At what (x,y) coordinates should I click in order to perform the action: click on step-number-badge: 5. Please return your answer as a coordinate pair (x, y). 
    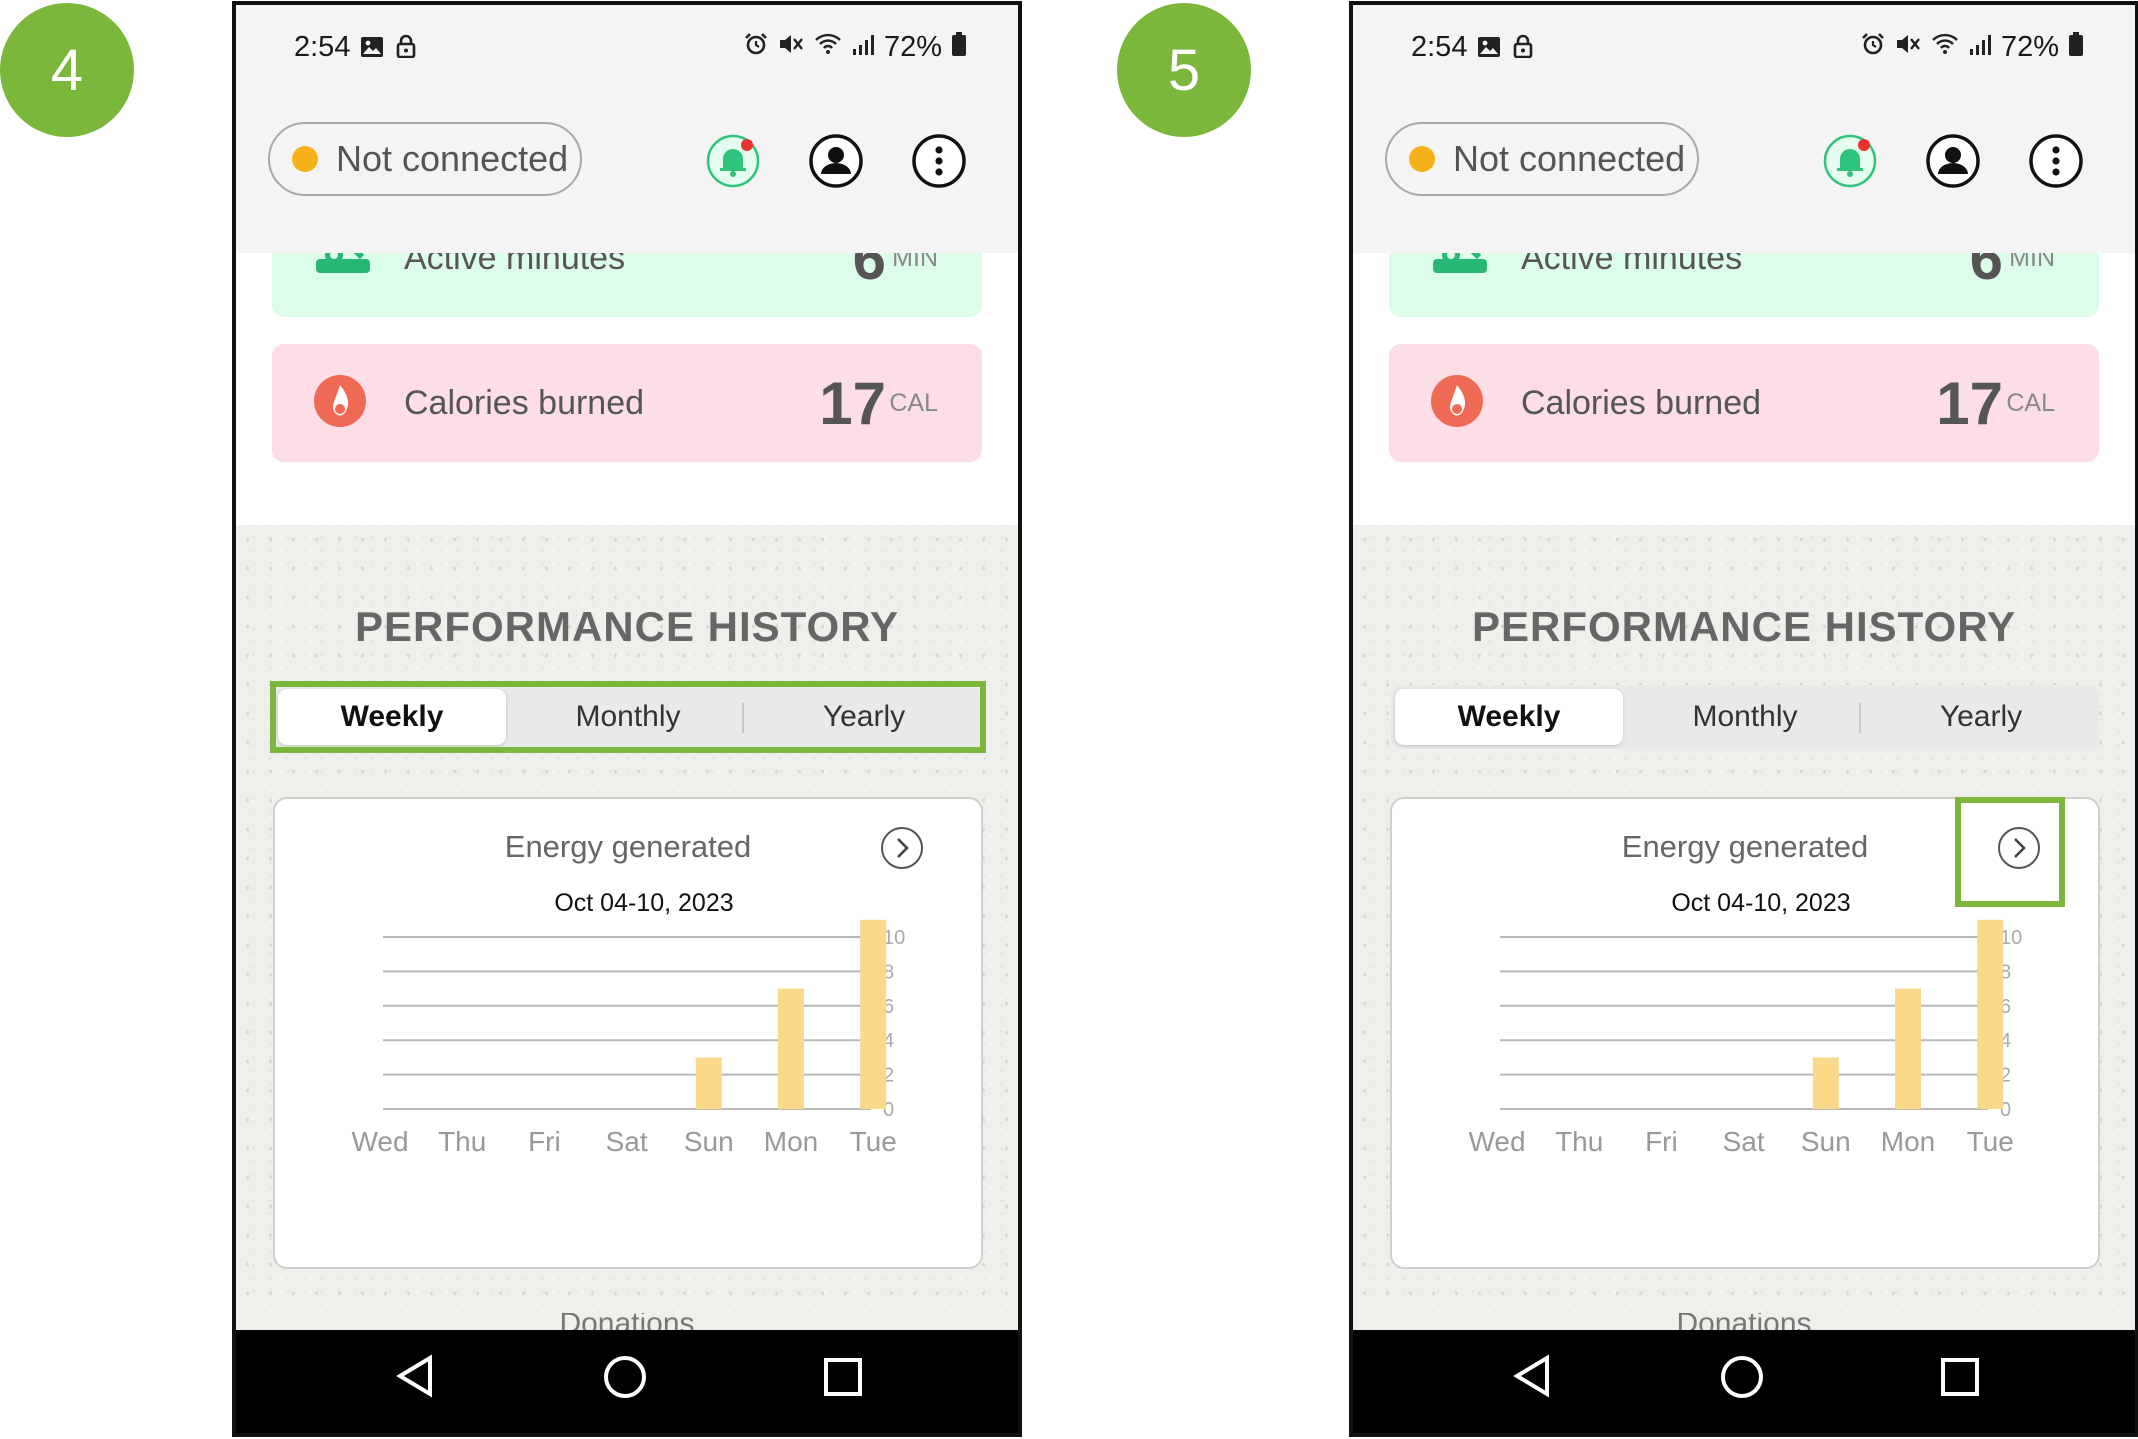
    Looking at the image, I should click on (1184, 70).